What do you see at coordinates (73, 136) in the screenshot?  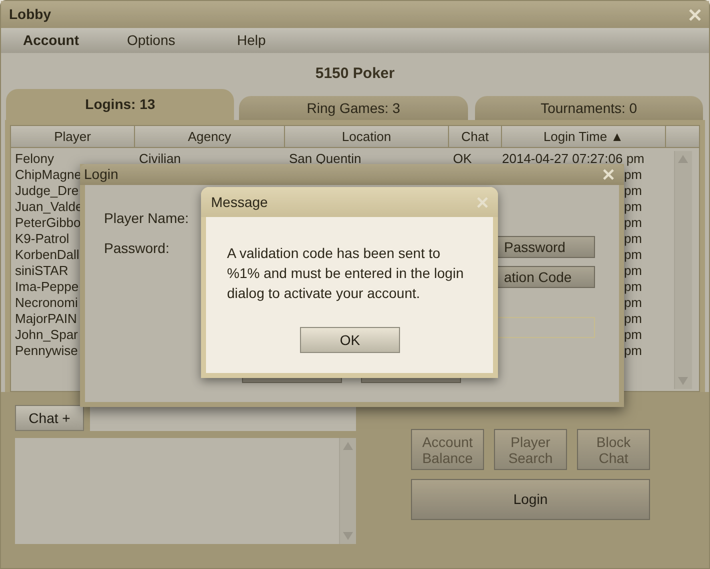 I see `column-header: Player` at bounding box center [73, 136].